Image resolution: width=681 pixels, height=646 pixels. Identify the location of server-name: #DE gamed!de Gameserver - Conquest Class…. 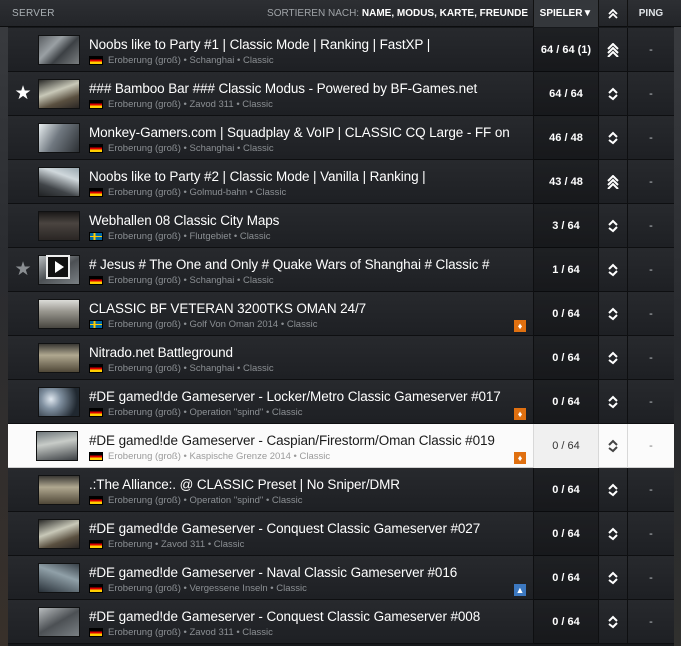
(285, 528).